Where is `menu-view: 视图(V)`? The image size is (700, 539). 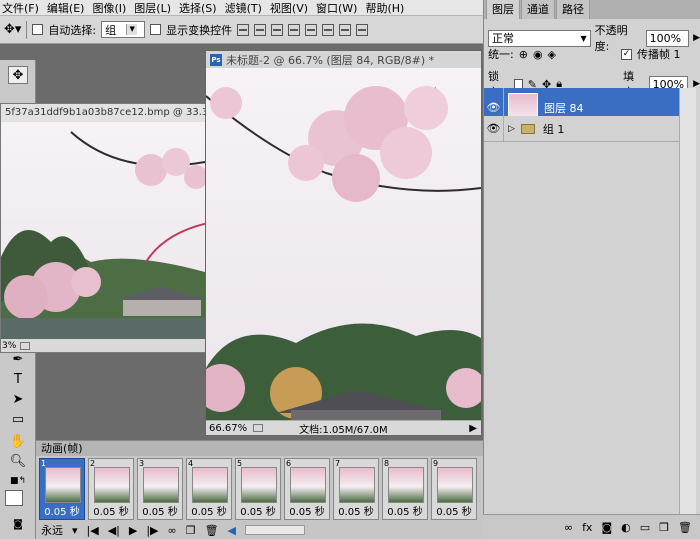 menu-view: 视图(V) is located at coordinates (289, 7).